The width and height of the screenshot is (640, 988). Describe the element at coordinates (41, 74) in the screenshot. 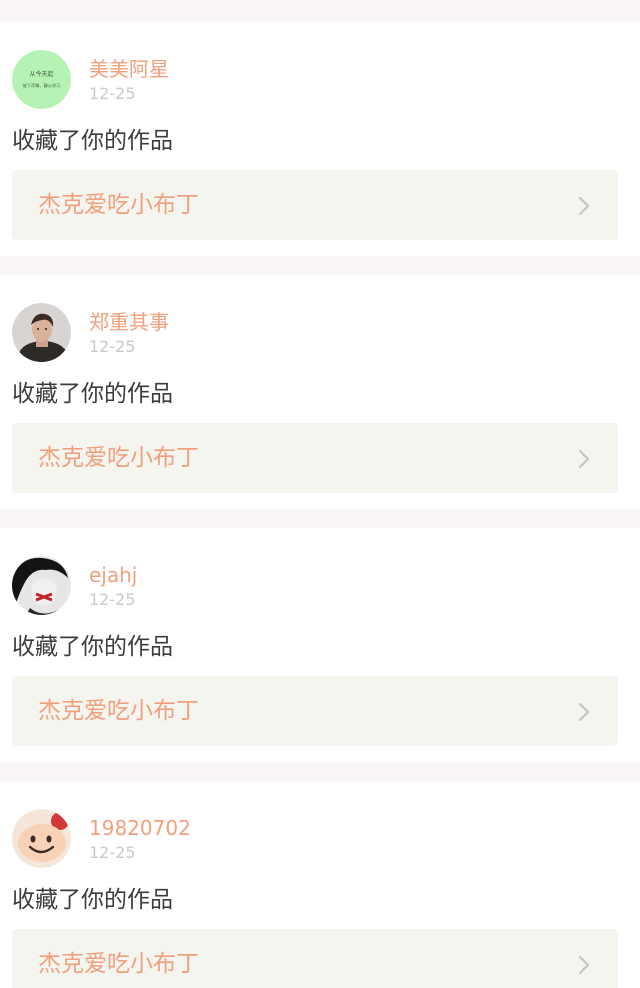

I see `avatar-text-line1: 从今天起` at that location.